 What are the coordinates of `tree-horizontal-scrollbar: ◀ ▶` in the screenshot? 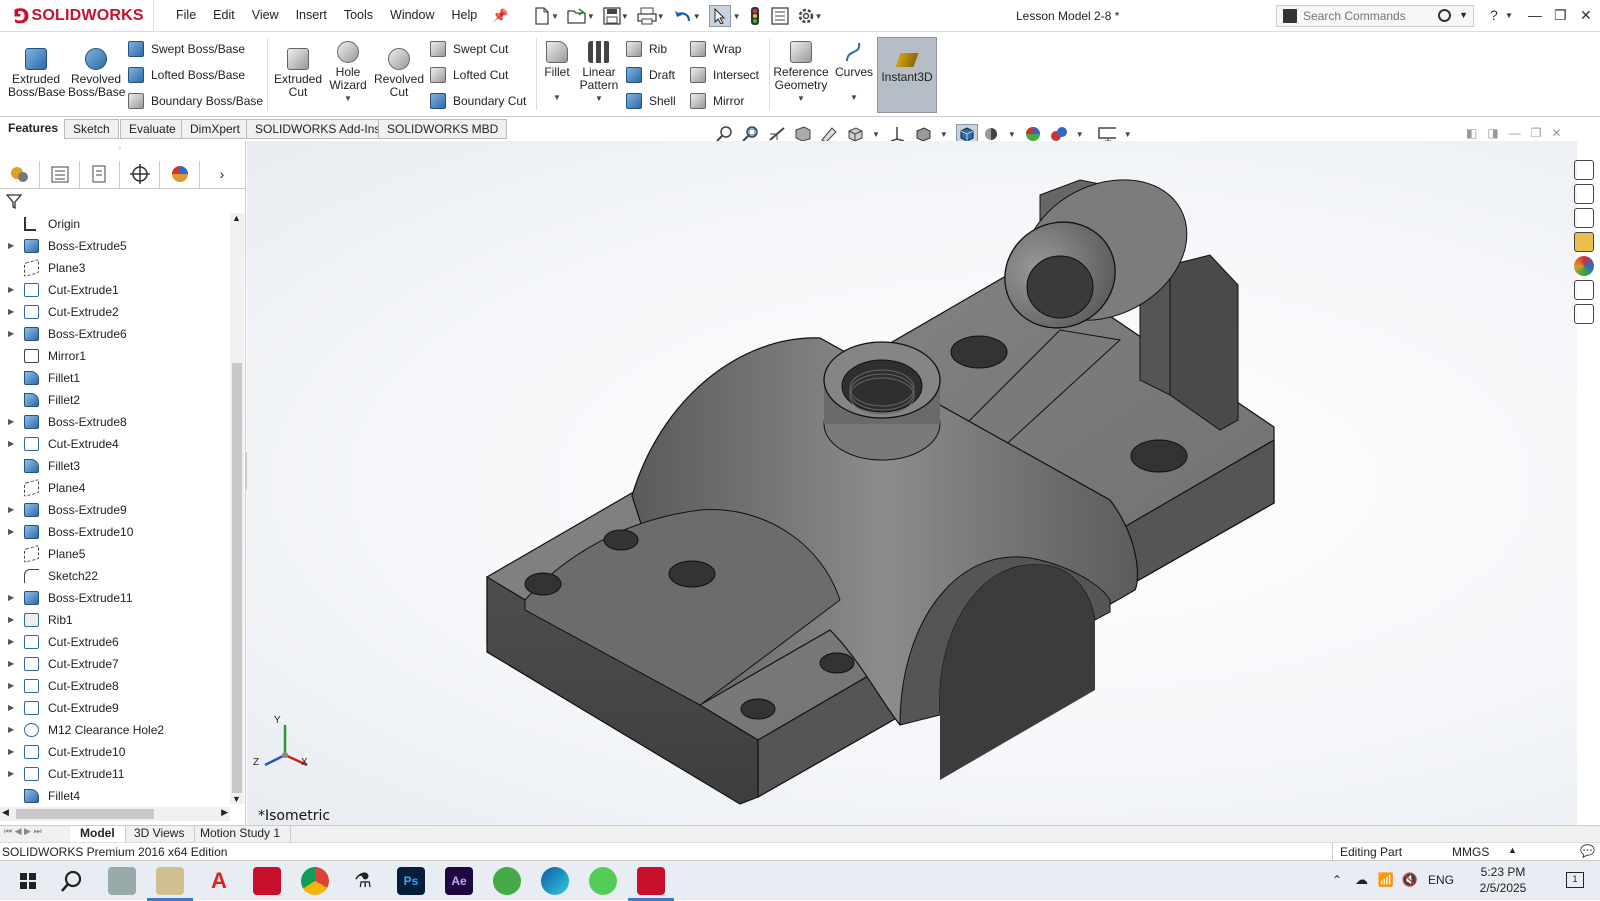 It's located at (115, 814).